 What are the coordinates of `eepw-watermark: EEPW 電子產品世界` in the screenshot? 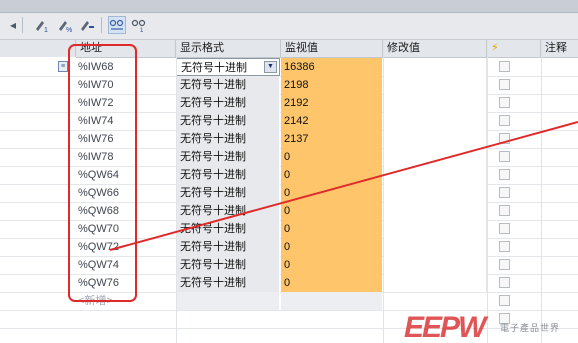 It's located at (489, 326).